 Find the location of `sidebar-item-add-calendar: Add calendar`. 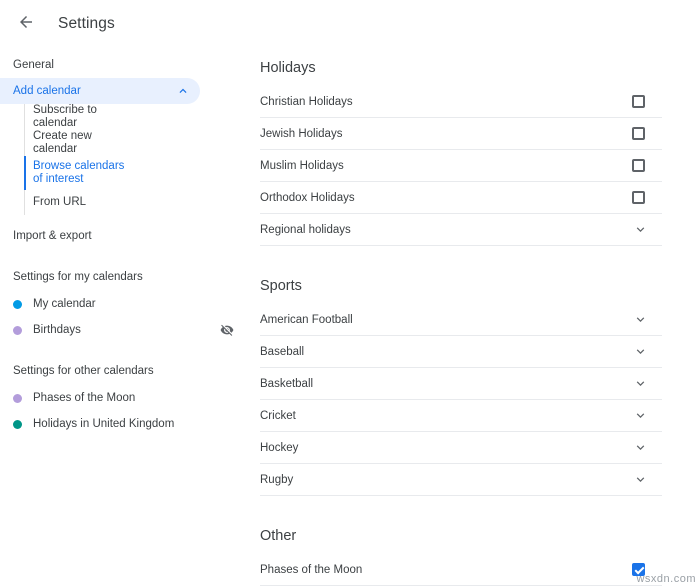

sidebar-item-add-calendar: Add calendar is located at coordinates (100, 91).